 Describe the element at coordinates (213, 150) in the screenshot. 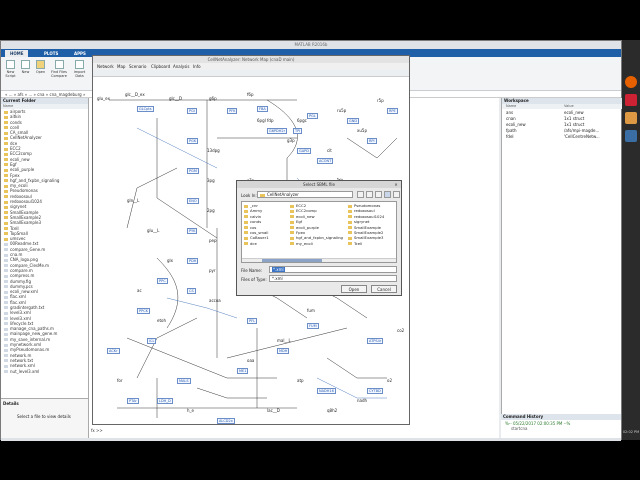

I see `metabolite-node: 13dpg` at that location.